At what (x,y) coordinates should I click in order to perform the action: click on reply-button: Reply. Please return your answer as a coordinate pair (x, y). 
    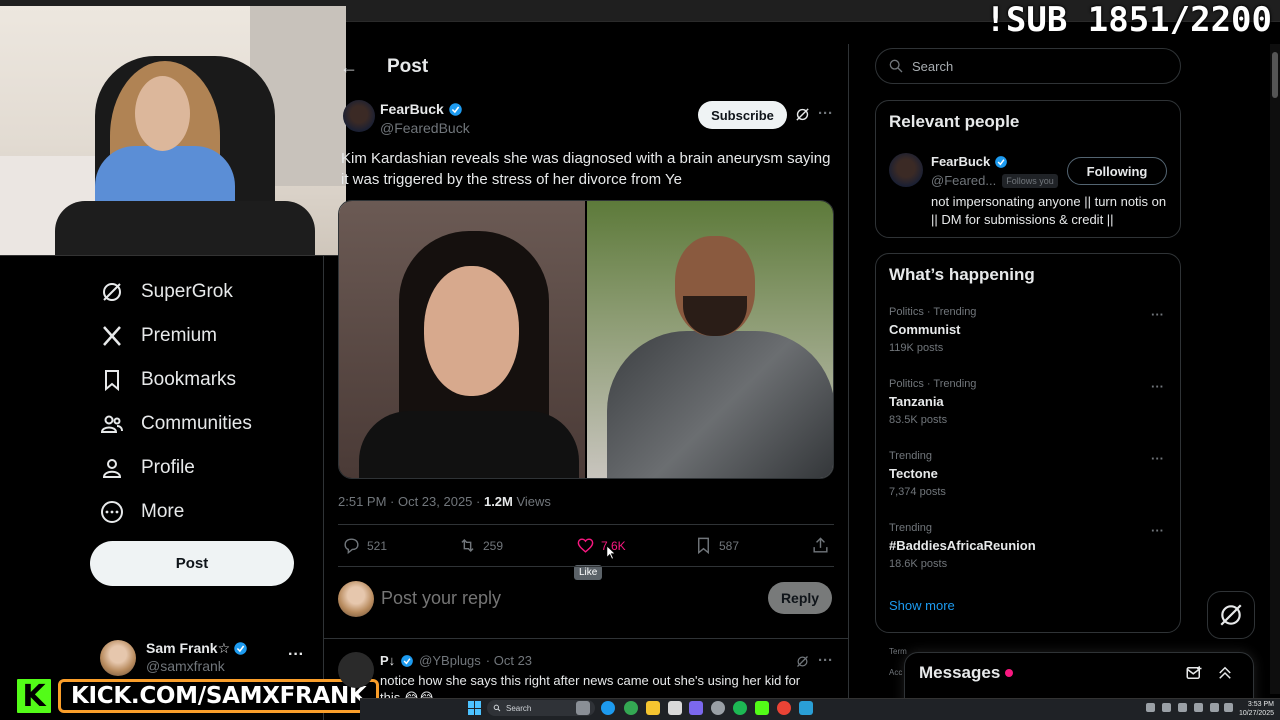
    Looking at the image, I should click on (800, 598).